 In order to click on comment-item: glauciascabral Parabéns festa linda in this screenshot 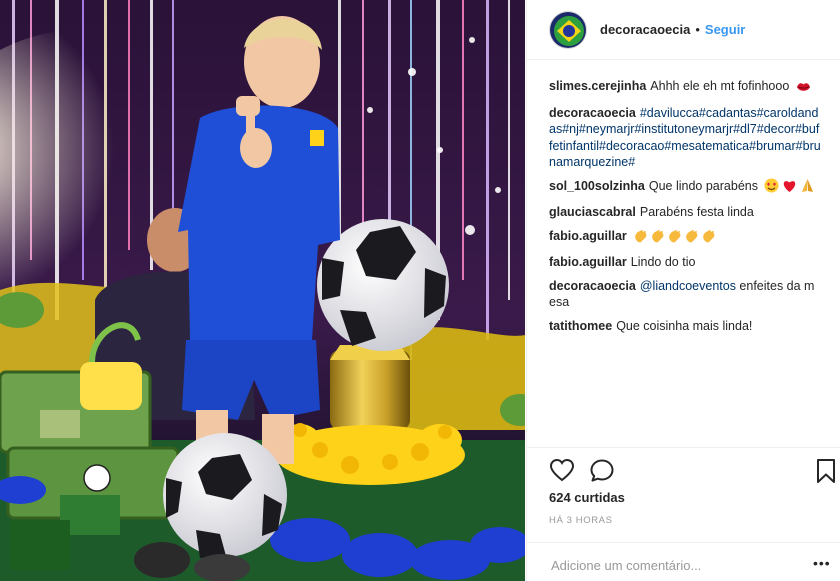, I will do `click(685, 212)`.